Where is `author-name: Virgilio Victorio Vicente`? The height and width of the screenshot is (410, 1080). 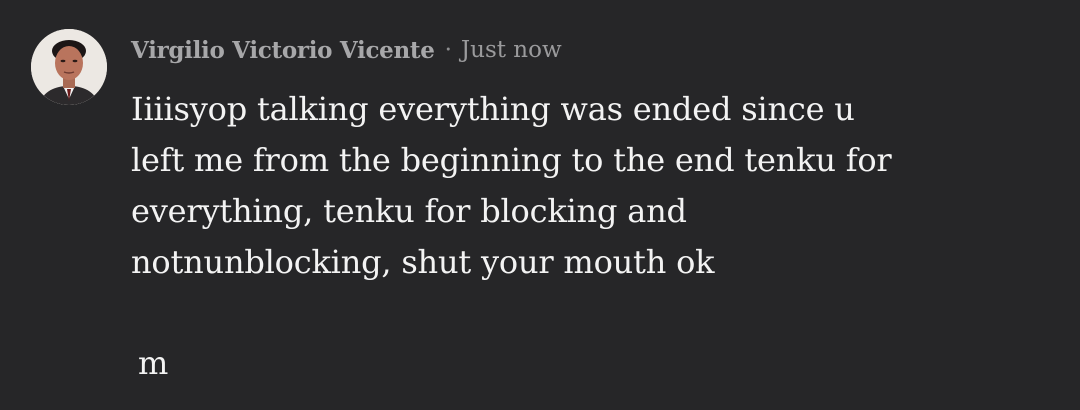
author-name: Virgilio Victorio Vicente is located at coordinates (283, 50).